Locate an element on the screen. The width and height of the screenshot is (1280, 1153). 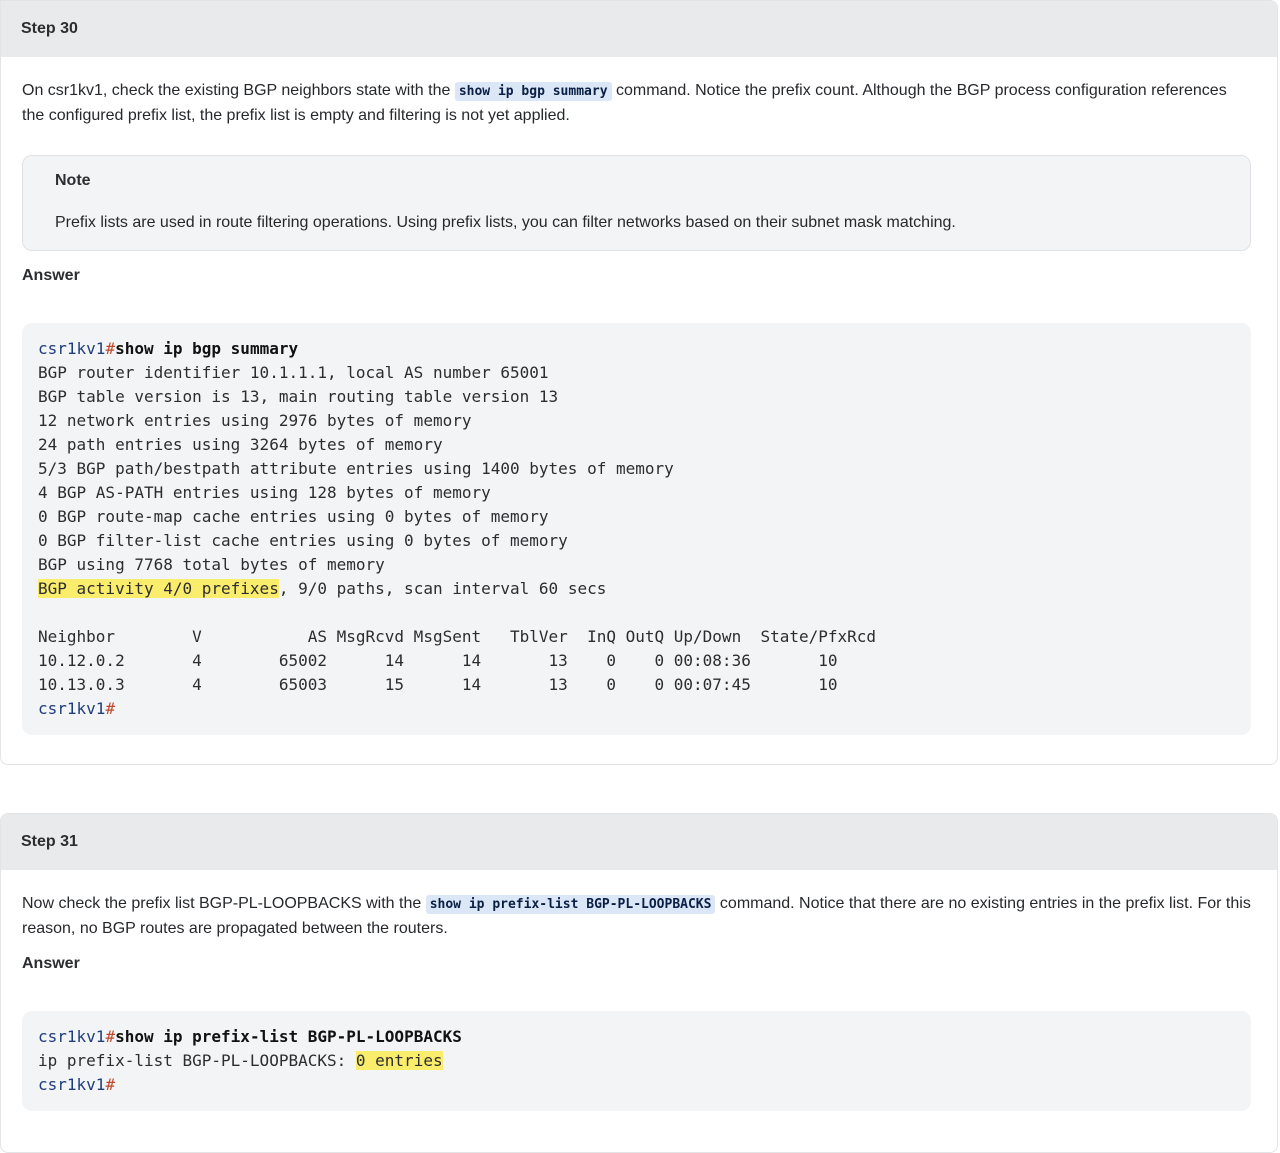
step-30-header: Step 30 is located at coordinates (639, 29).